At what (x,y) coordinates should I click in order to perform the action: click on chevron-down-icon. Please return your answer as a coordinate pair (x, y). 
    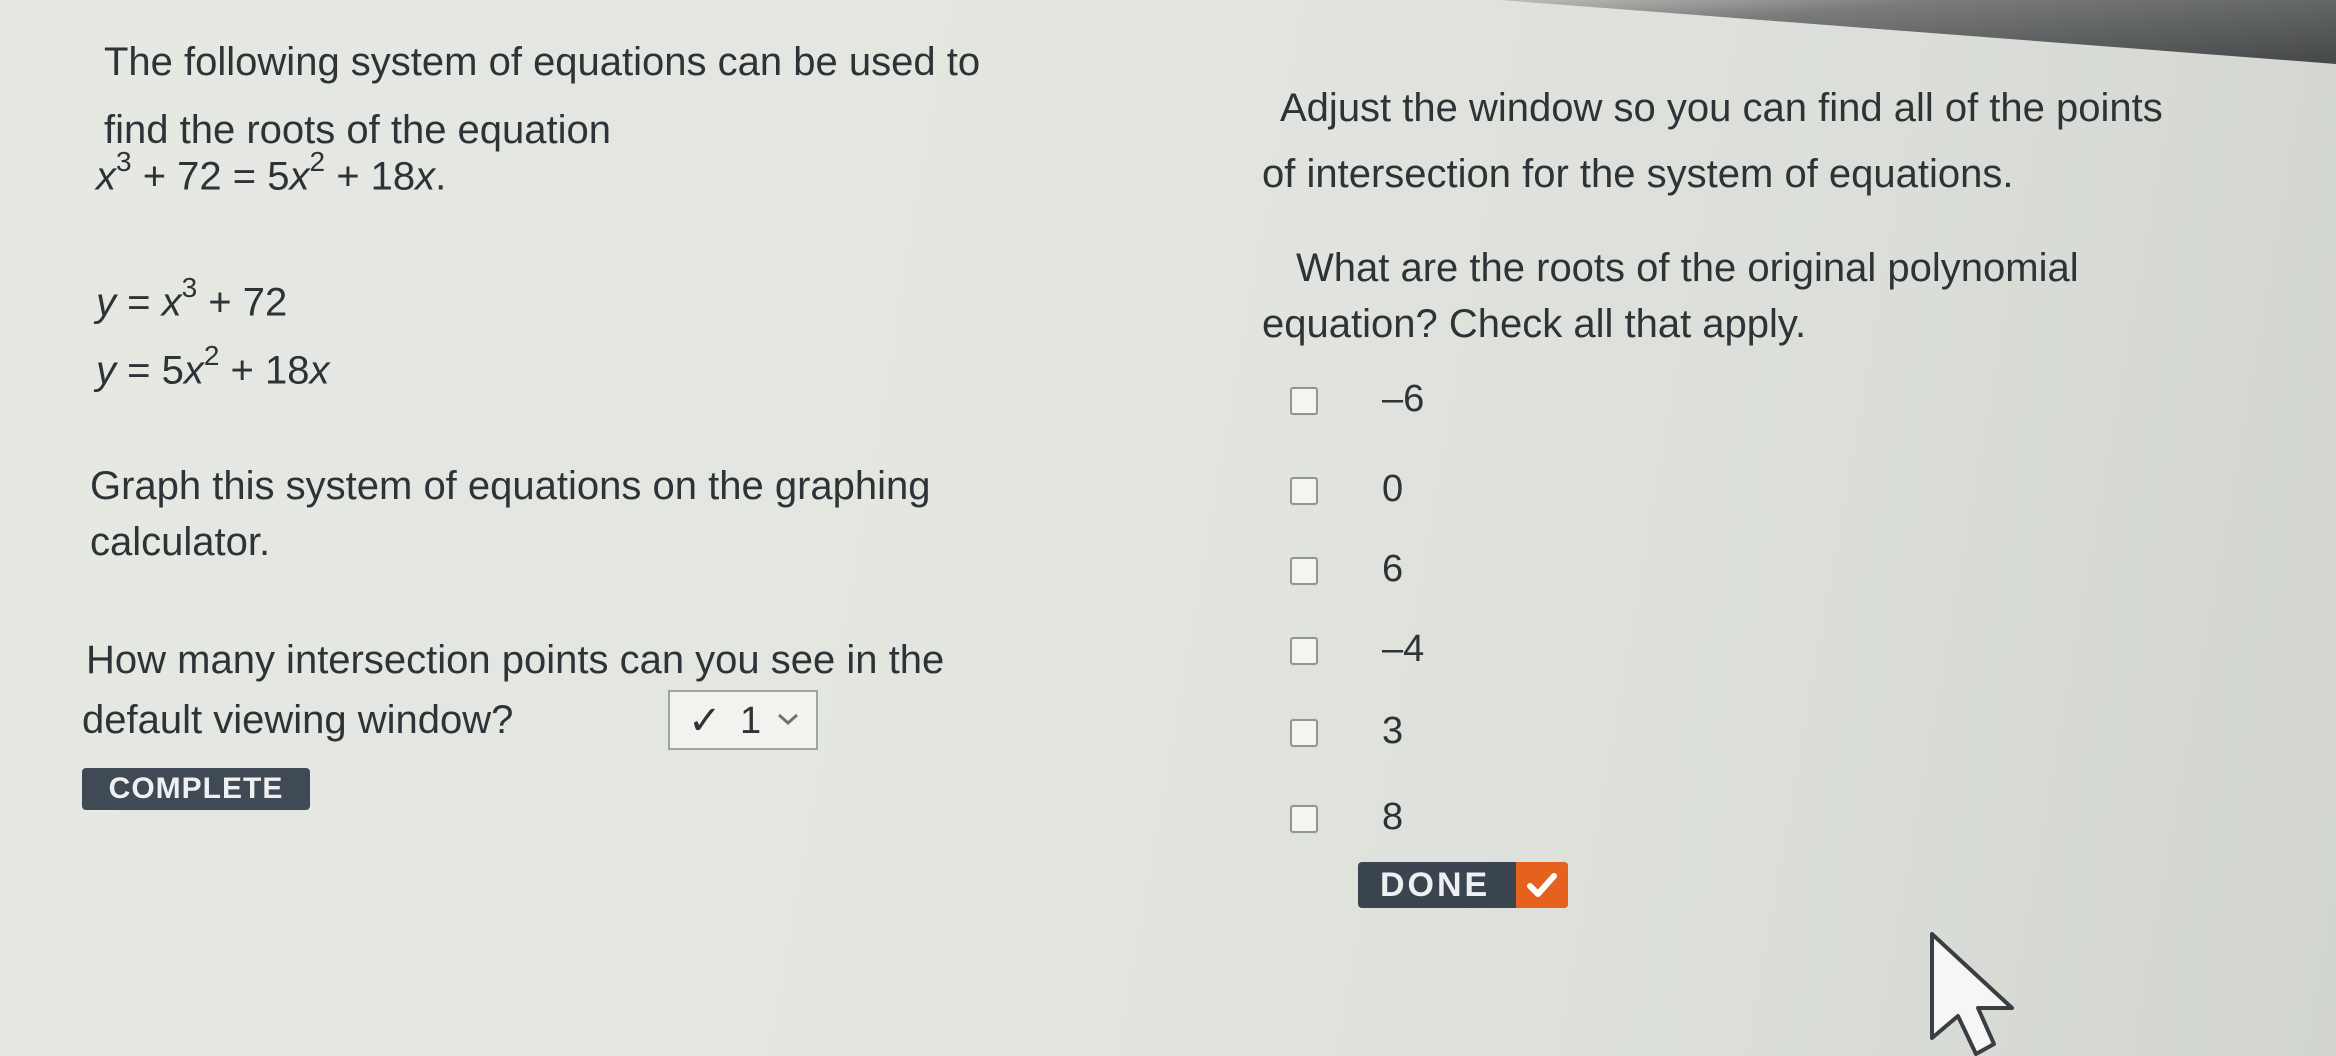
    Looking at the image, I should click on (788, 719).